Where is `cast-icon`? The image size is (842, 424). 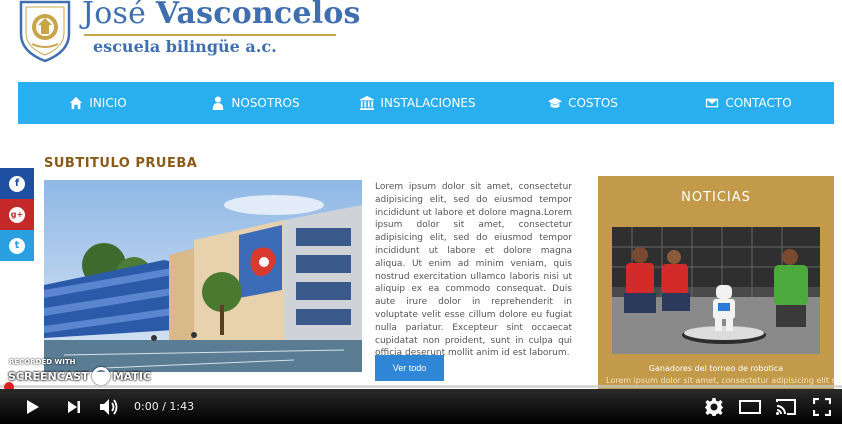 cast-icon is located at coordinates (786, 406).